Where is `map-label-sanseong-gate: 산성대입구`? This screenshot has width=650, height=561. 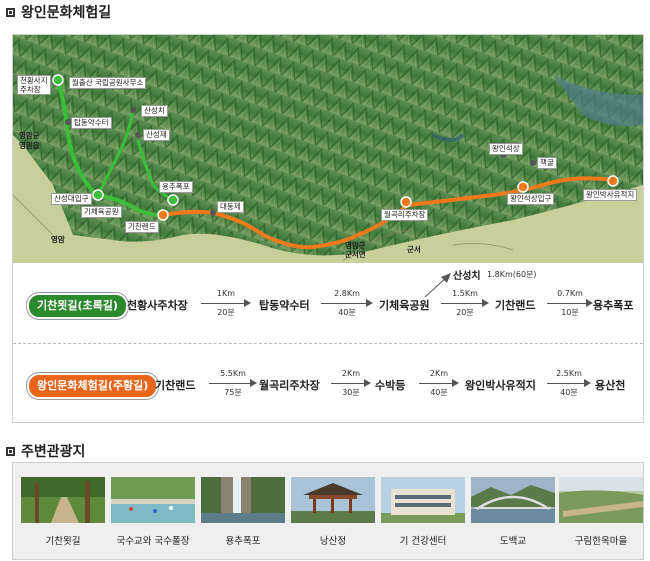
map-label-sanseong-gate: 산성대입구 is located at coordinates (71, 199).